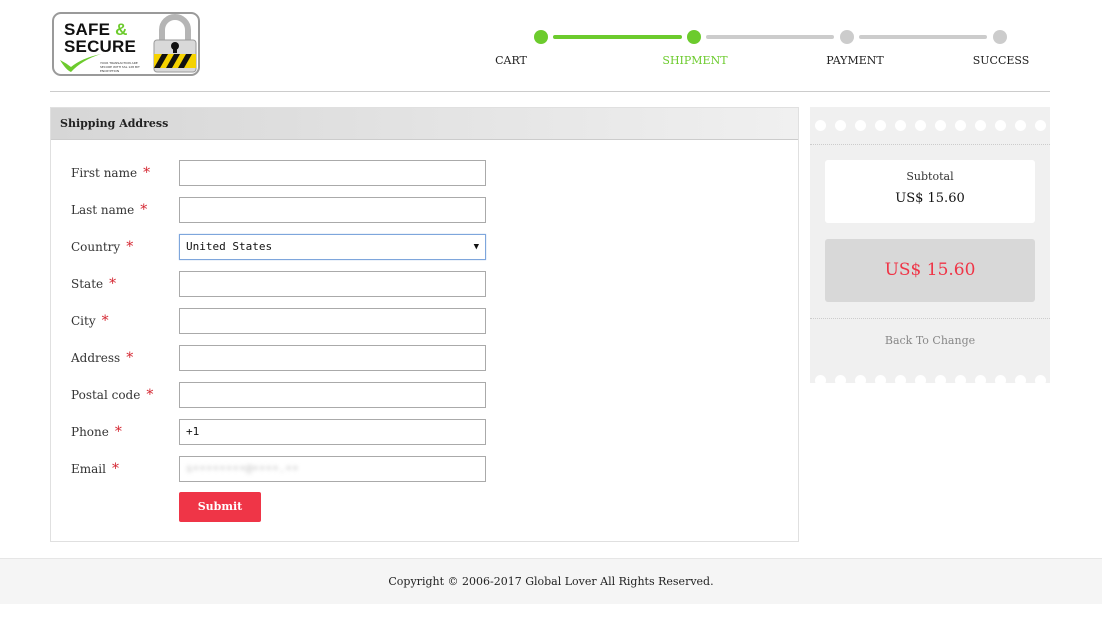  What do you see at coordinates (923, 37) in the screenshot?
I see `progress-bar-payment-success` at bounding box center [923, 37].